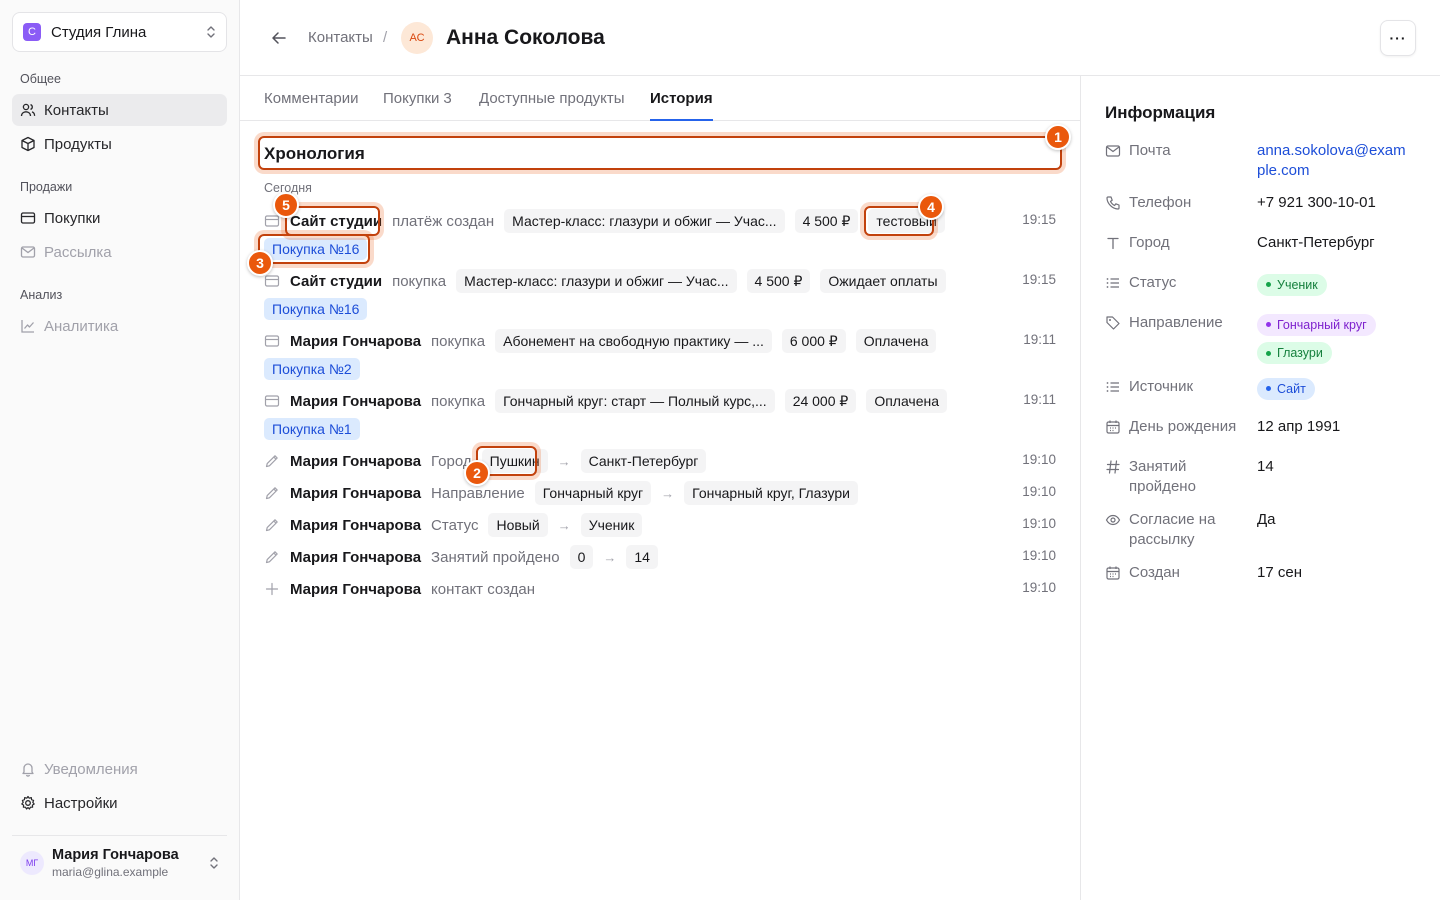 This screenshot has height=900, width=1440. What do you see at coordinates (1266, 519) in the screenshot?
I see `consent-value: Да` at bounding box center [1266, 519].